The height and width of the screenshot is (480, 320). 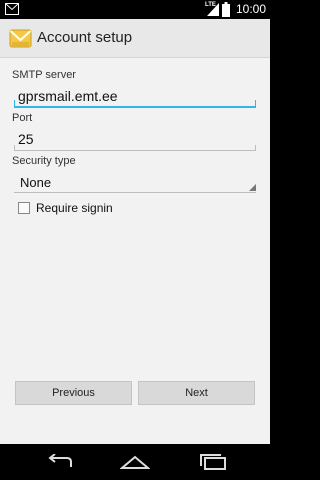 I want to click on security-type-dropdown: None, so click(x=135, y=183).